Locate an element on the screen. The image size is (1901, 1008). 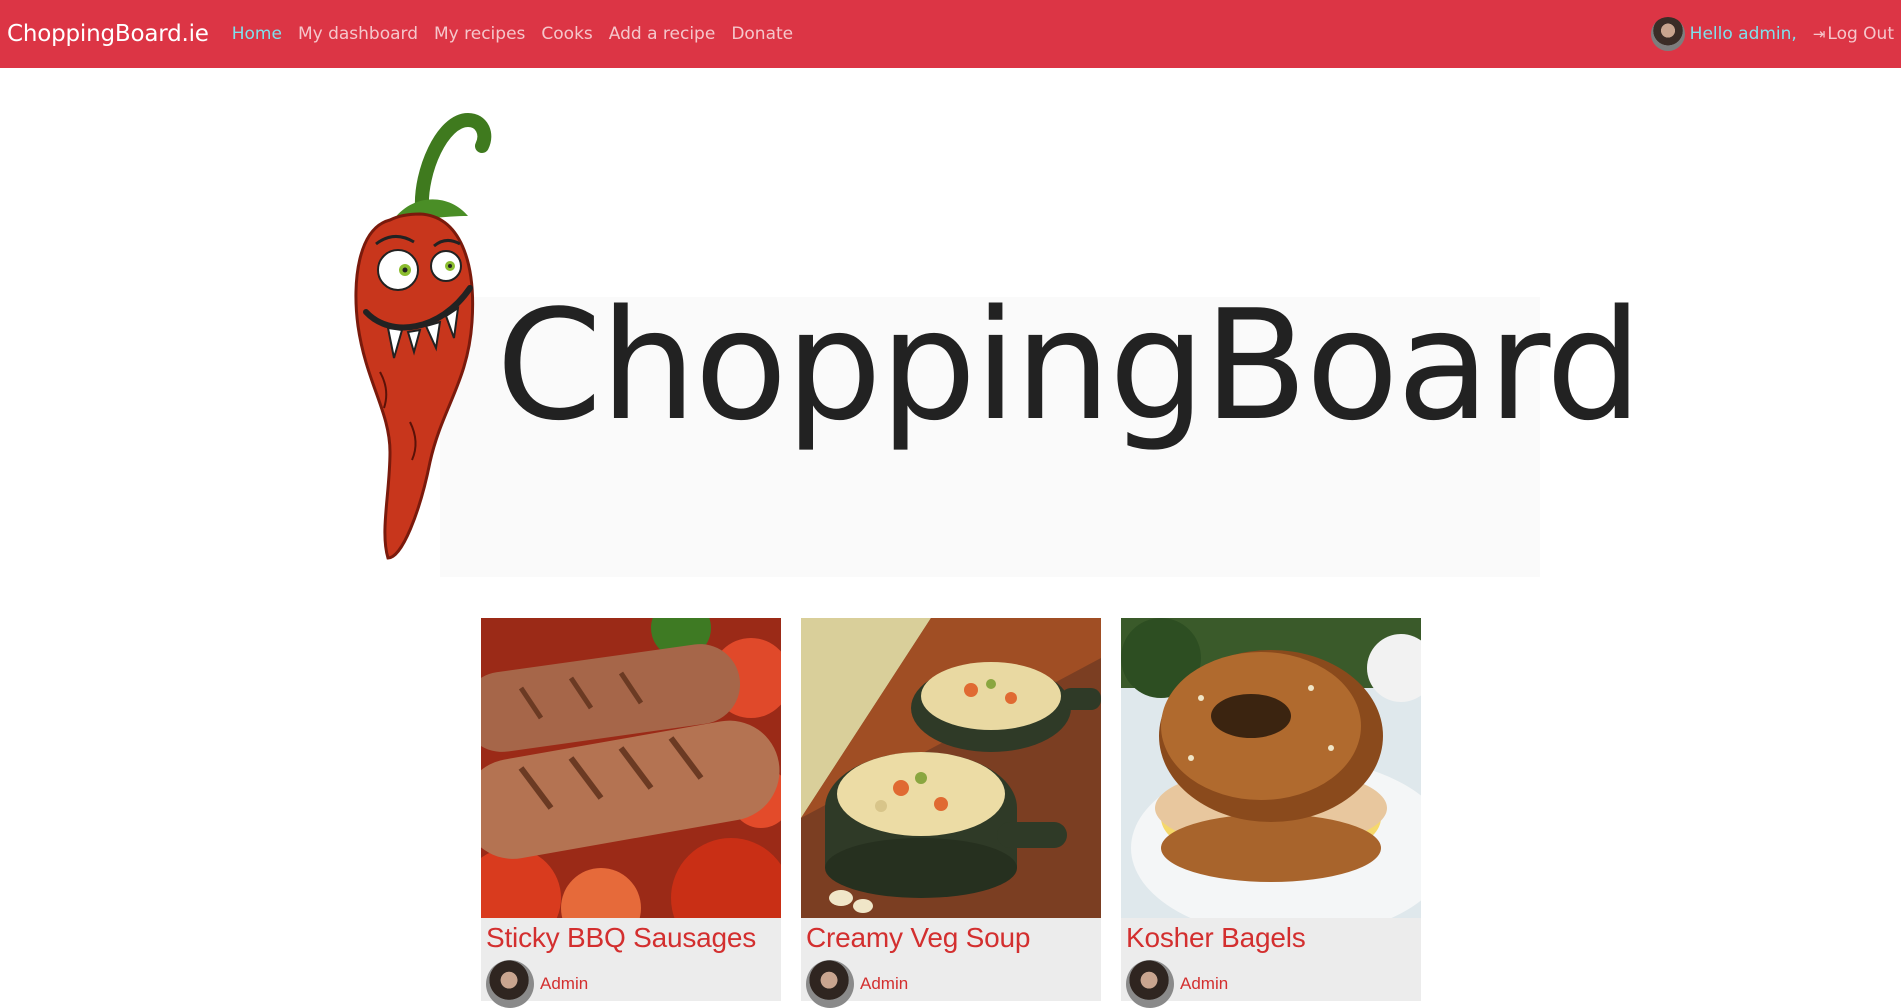
brand-link: ChoppingBoard.ie is located at coordinates (108, 34).